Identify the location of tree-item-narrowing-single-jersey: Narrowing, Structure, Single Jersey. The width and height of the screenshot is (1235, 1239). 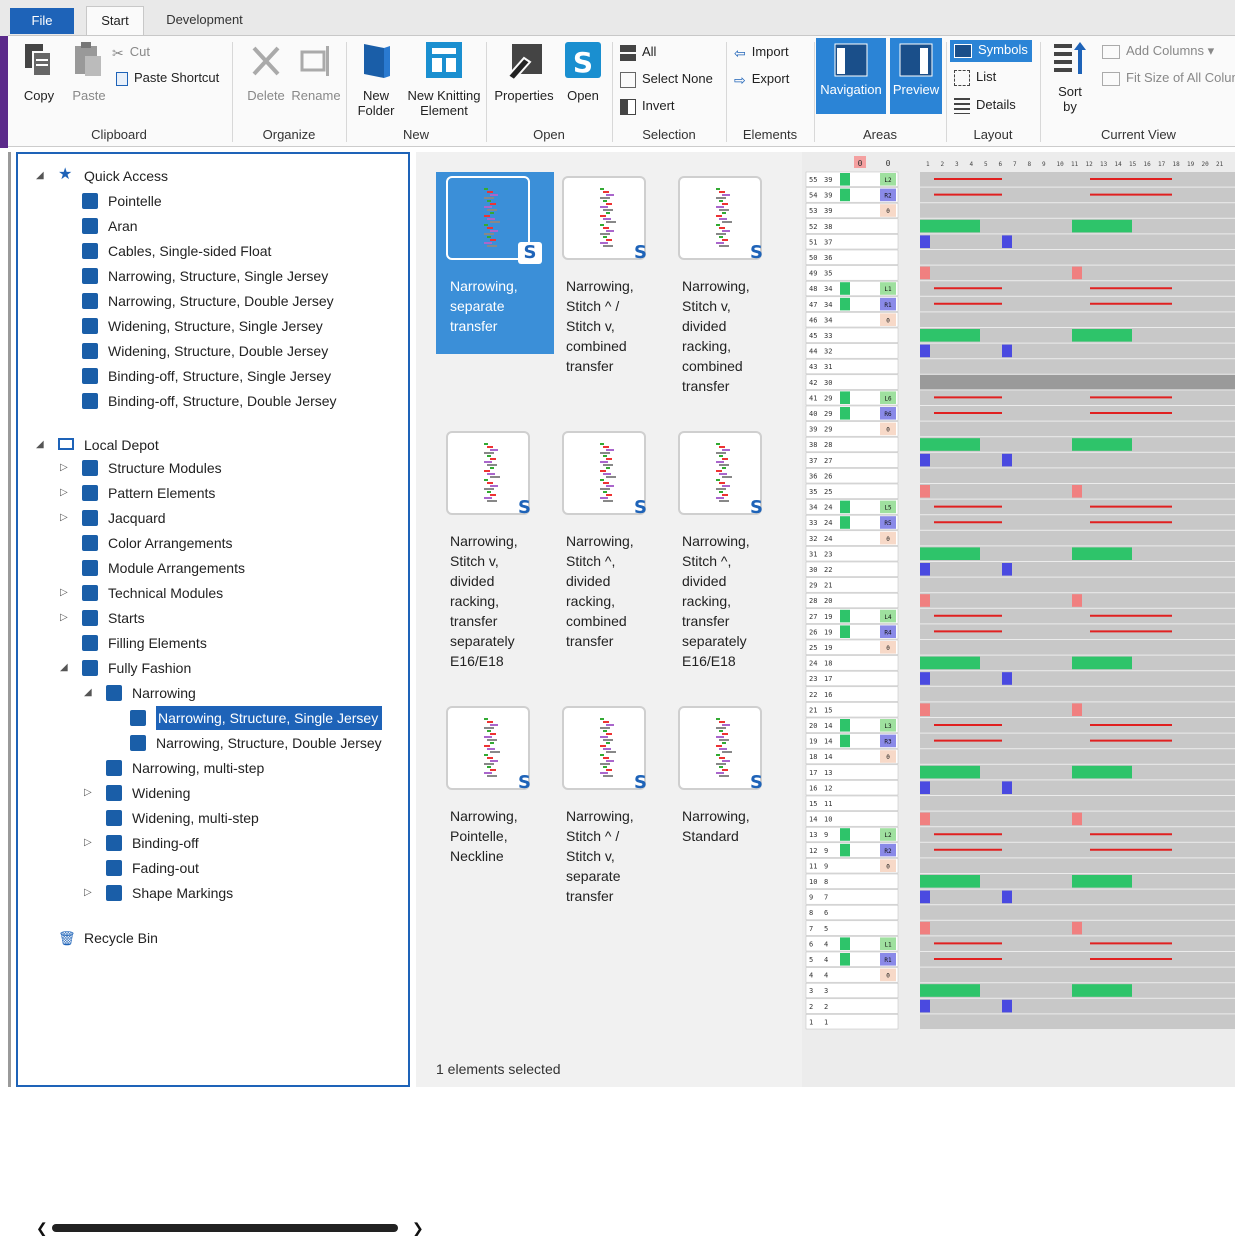
(248, 718).